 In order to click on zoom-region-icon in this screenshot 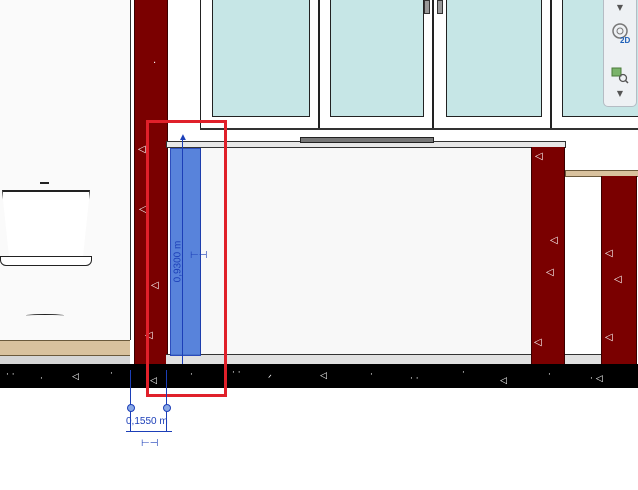, I will do `click(620, 75)`.